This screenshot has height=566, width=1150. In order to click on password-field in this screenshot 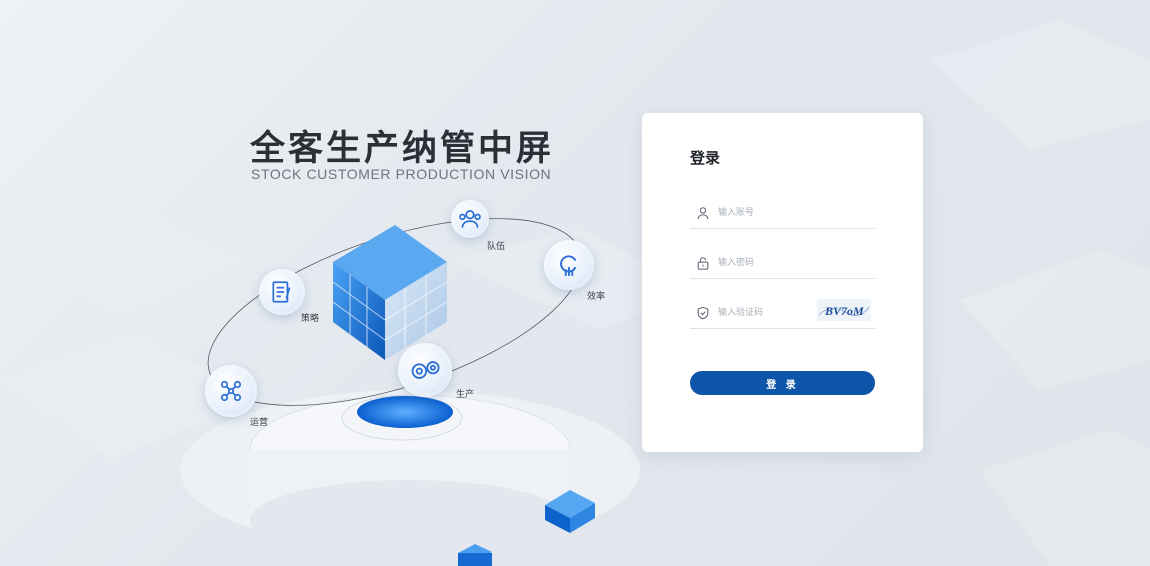, I will do `click(782, 264)`.